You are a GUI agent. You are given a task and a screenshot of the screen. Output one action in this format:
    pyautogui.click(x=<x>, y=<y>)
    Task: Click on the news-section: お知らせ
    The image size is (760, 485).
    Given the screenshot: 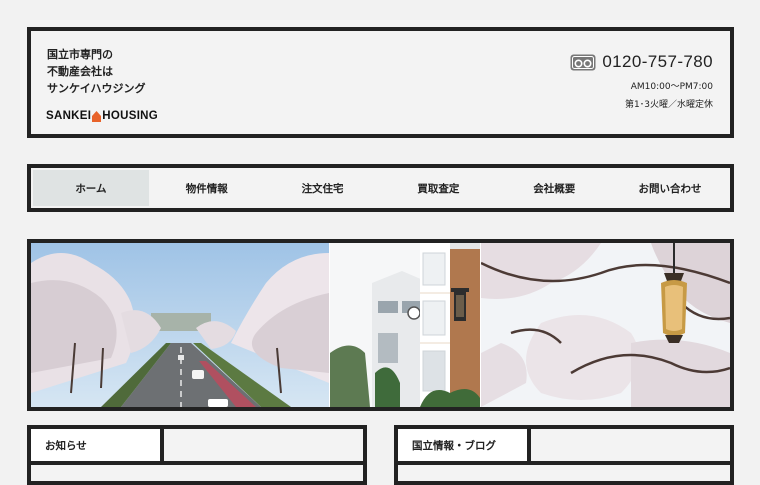 What is the action you would take?
    pyautogui.click(x=197, y=455)
    